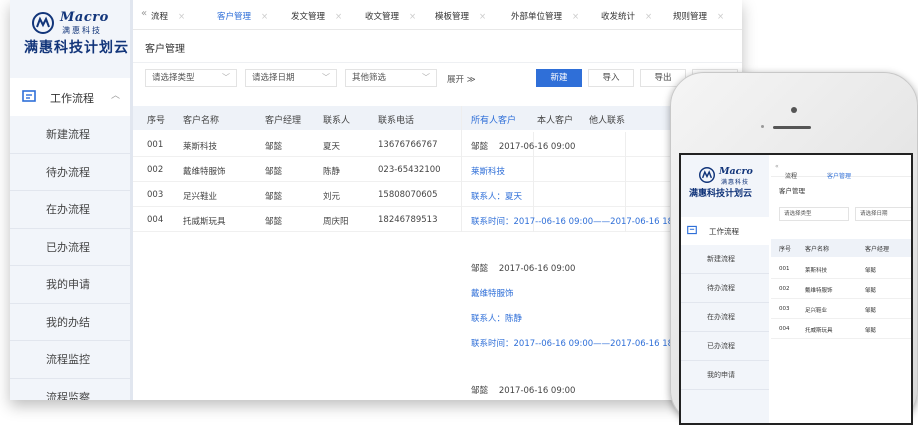 This screenshot has width=918, height=425. Describe the element at coordinates (883, 214) in the screenshot. I see `date-select: 请选择日期` at that location.